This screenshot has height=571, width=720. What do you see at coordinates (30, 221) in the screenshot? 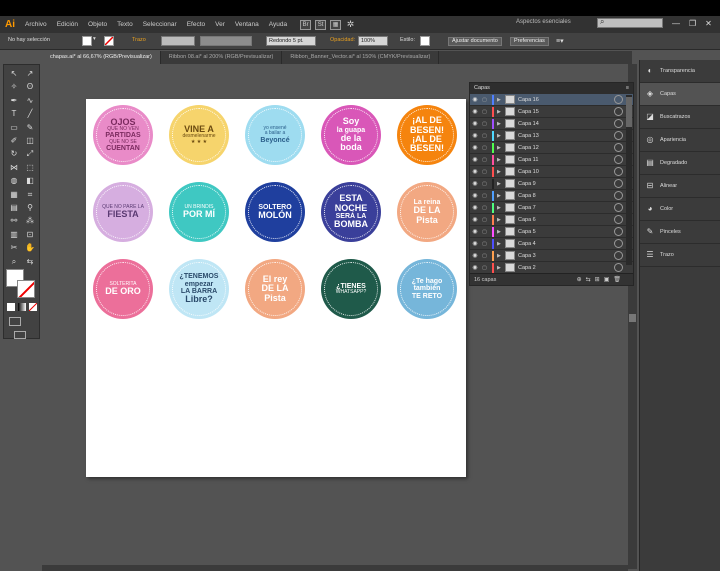
I see `symbol-sprayer-icon: ⁂` at bounding box center [30, 221].